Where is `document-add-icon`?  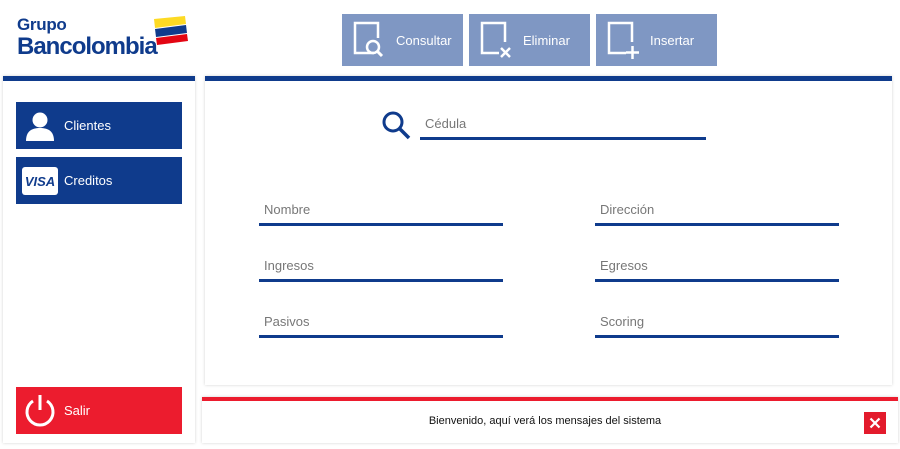 document-add-icon is located at coordinates (623, 40).